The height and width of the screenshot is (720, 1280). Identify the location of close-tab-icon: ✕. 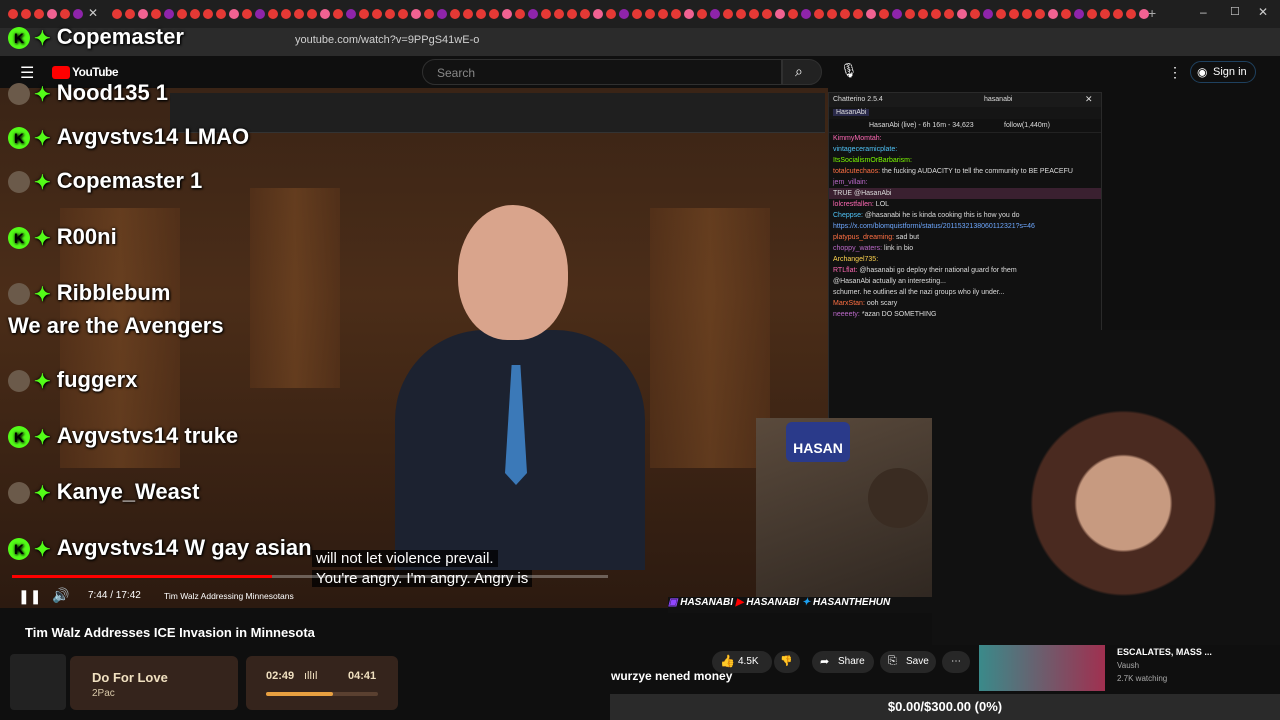
(93, 13).